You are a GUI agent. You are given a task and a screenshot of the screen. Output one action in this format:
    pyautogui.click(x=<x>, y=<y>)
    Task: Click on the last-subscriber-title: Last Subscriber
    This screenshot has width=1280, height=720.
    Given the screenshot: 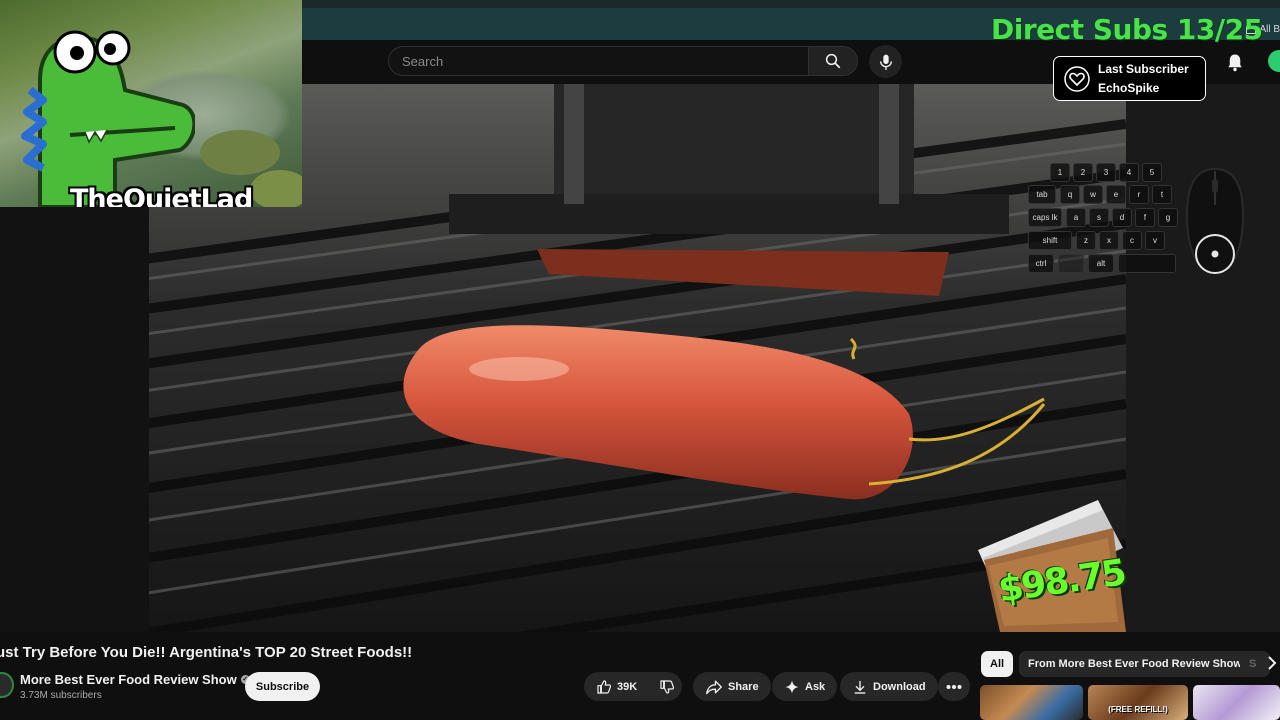 What is the action you would take?
    pyautogui.click(x=1143, y=68)
    